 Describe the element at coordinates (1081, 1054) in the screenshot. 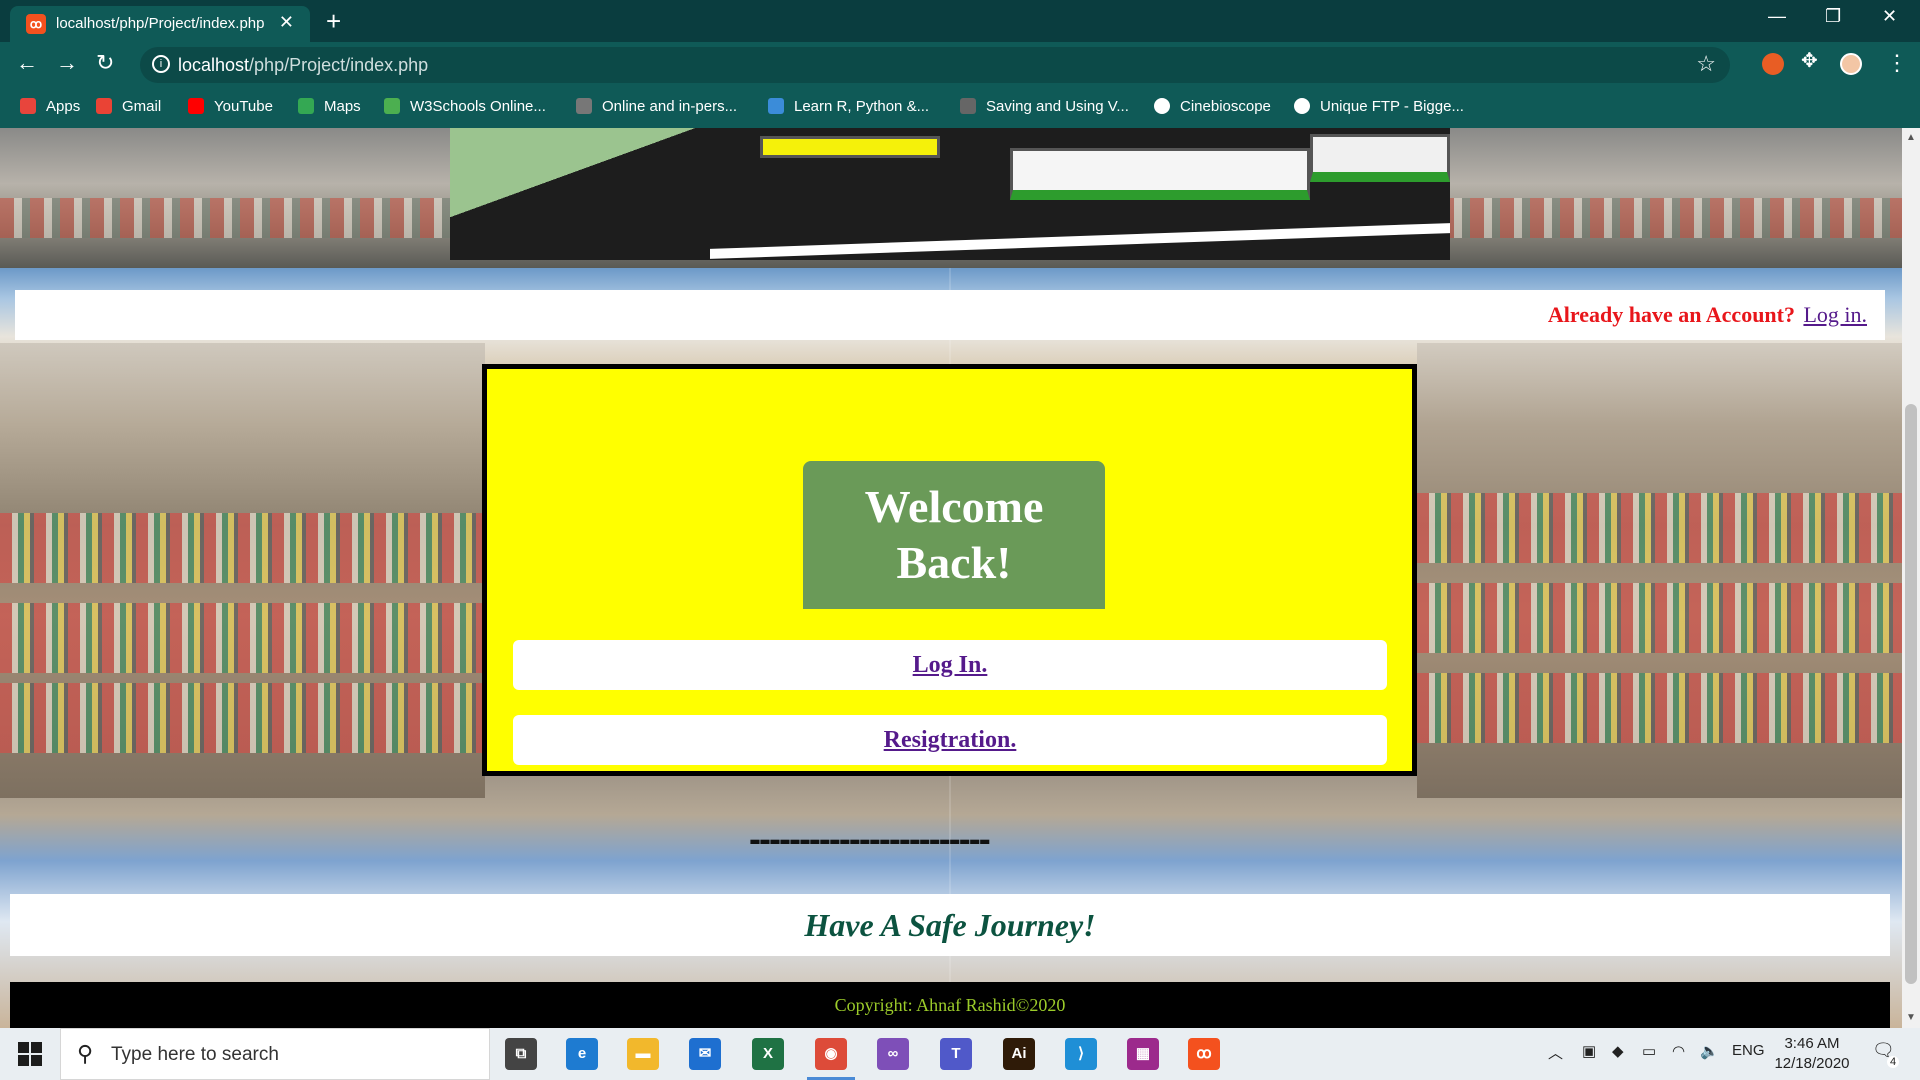

I see `vscode-icon: ⟩` at that location.